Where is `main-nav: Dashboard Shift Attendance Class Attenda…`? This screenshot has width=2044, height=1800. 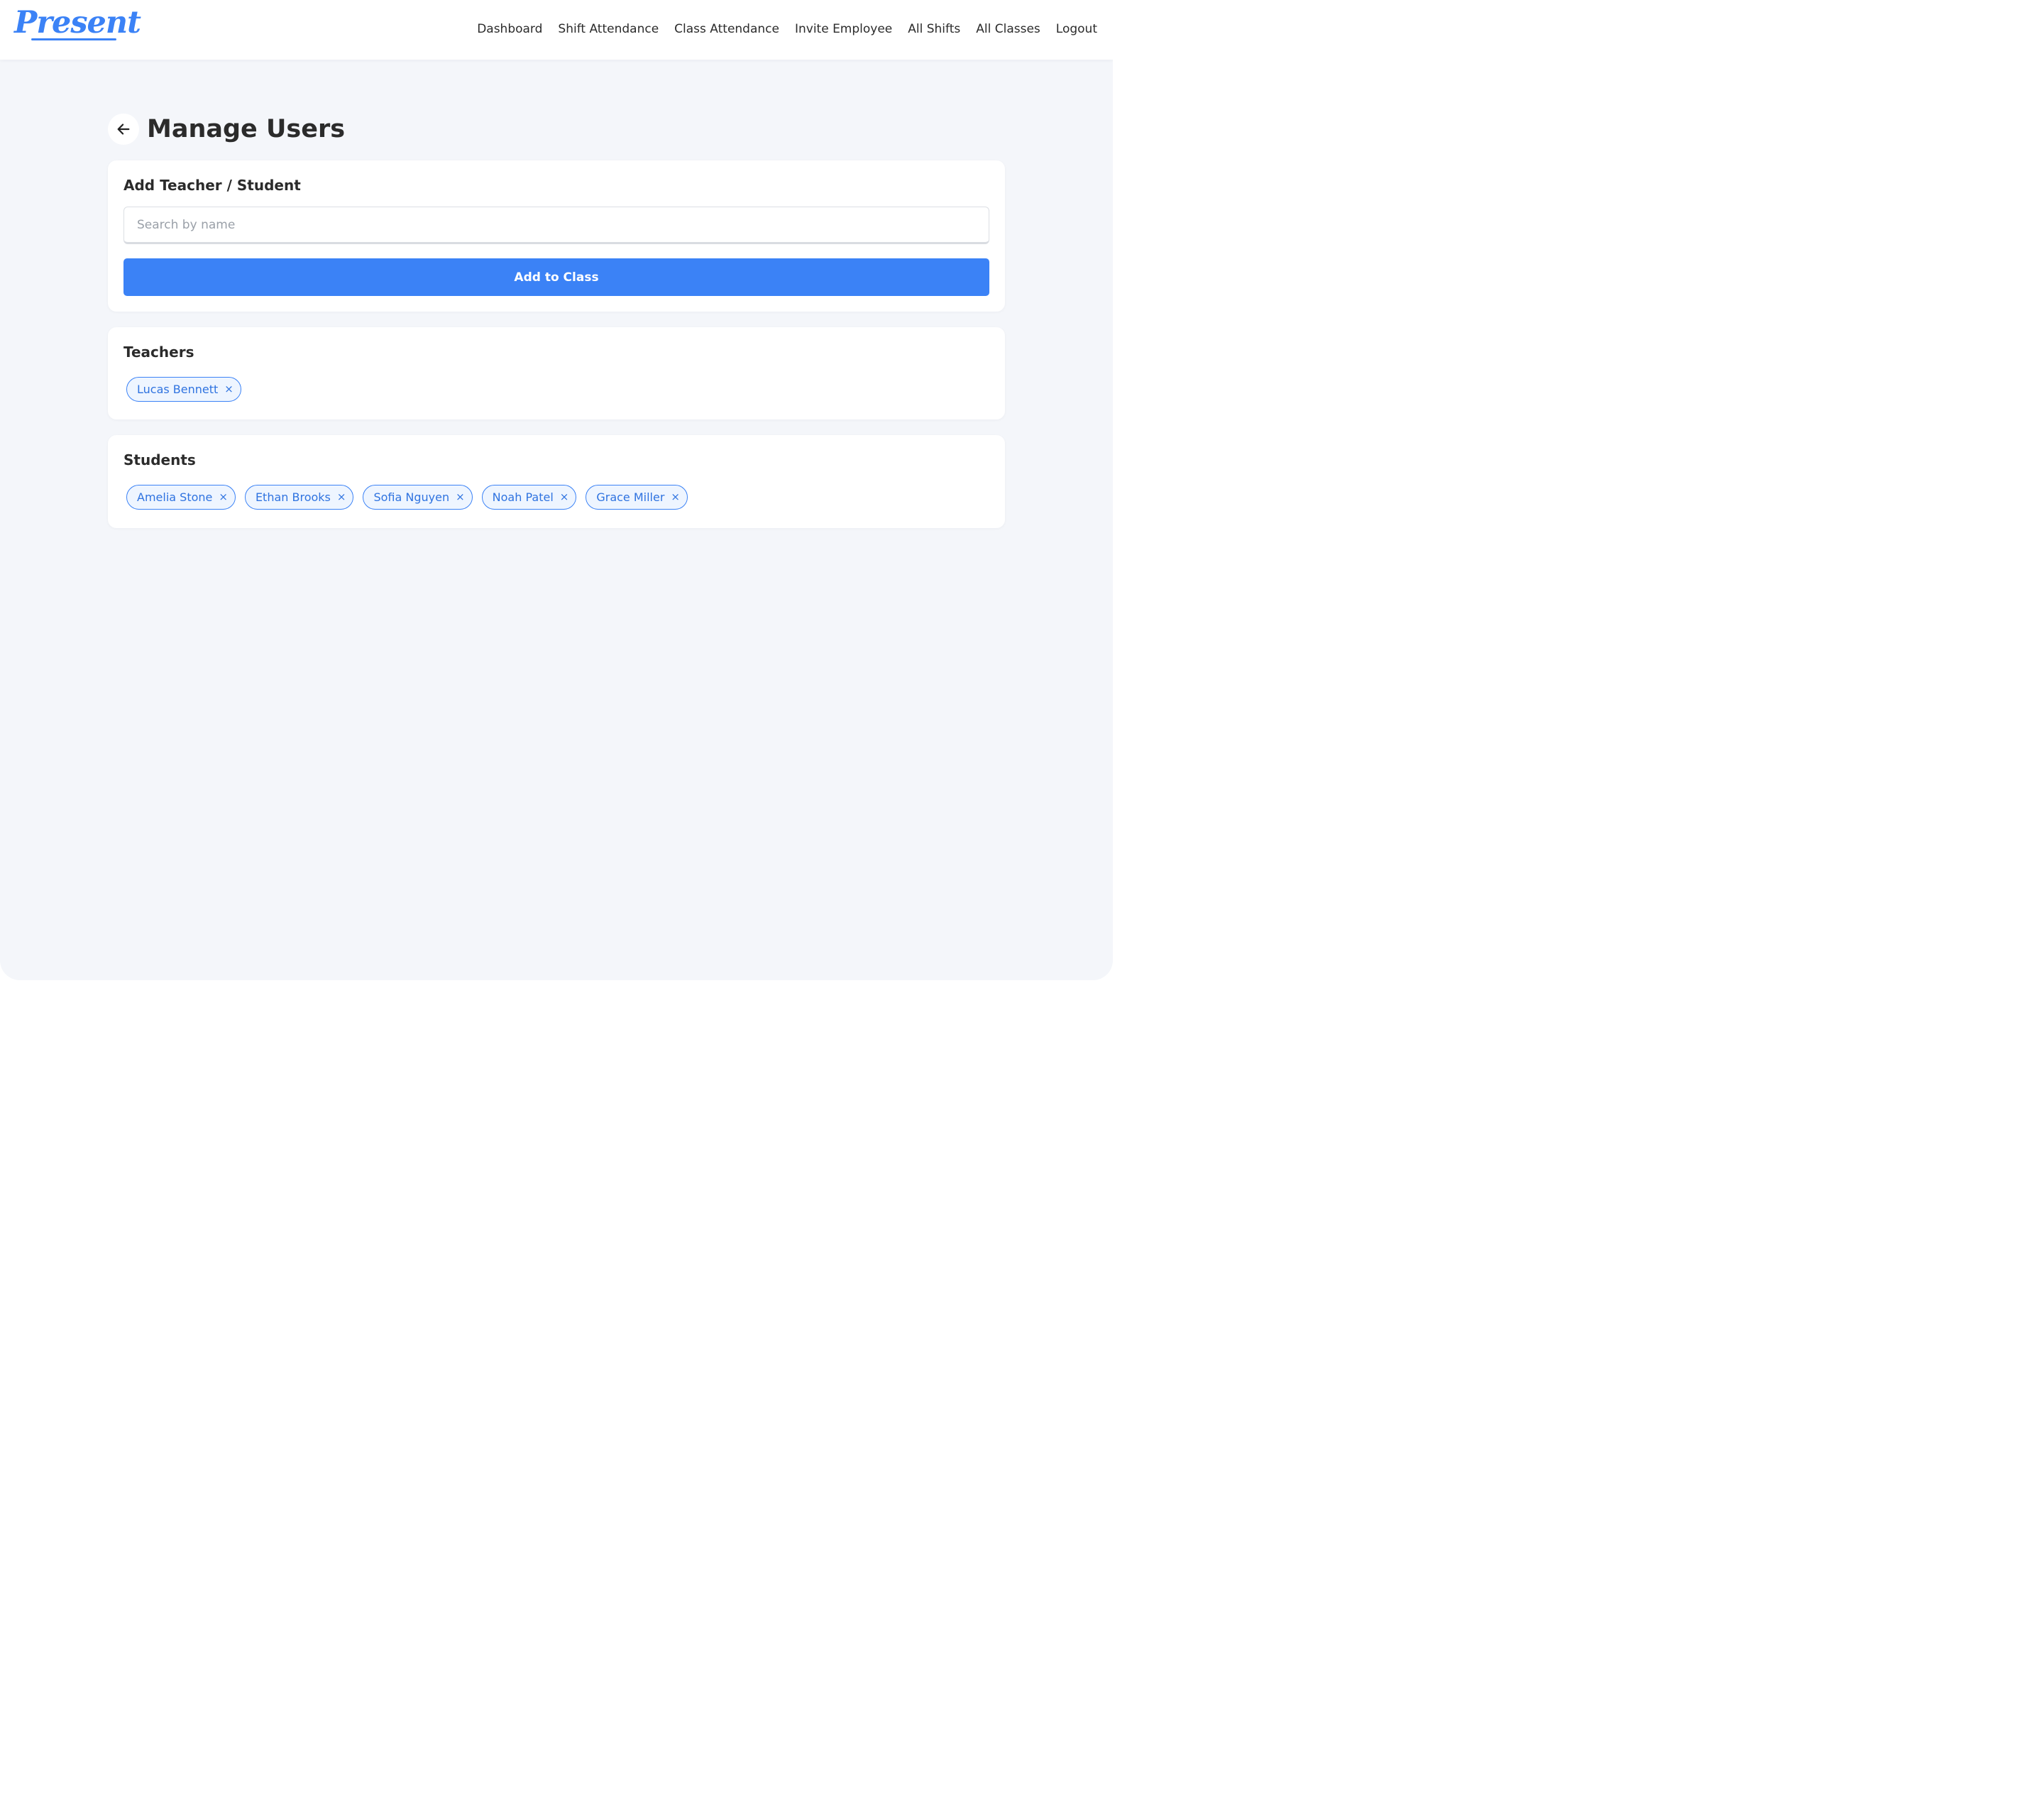
main-nav: Dashboard Shift Attendance Class Attenda… is located at coordinates (787, 29).